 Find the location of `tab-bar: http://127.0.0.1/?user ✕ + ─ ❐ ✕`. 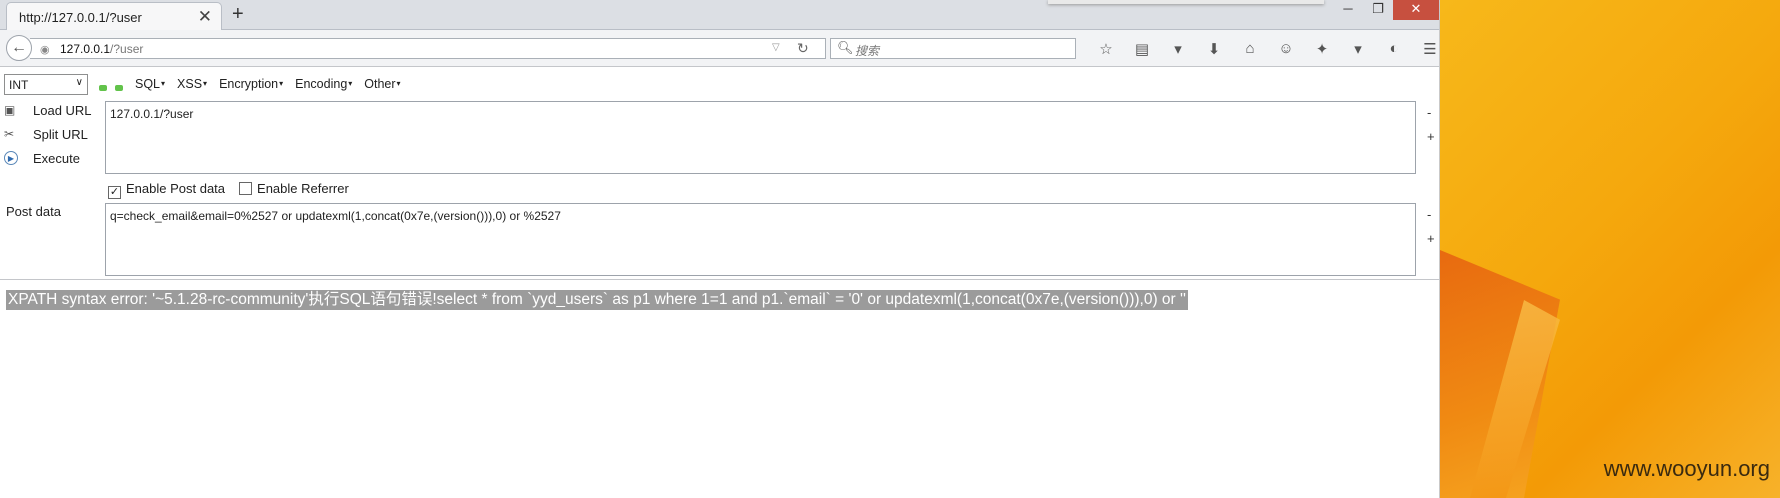

tab-bar: http://127.0.0.1/?user ✕ + ─ ❐ ✕ is located at coordinates (719, 15).